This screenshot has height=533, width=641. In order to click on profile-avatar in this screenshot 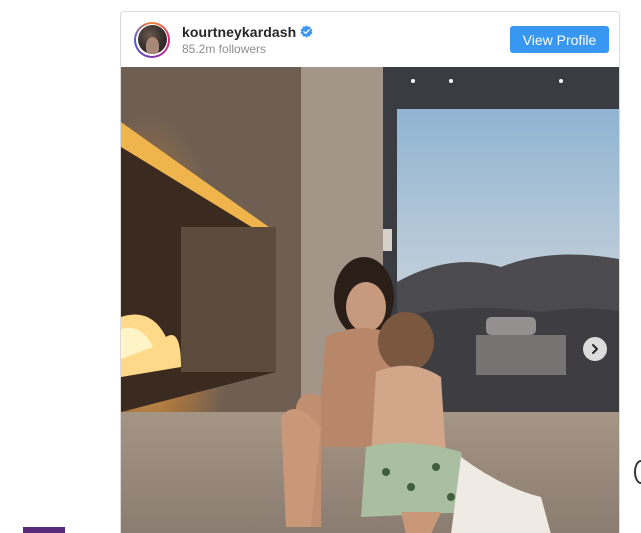, I will do `click(152, 39)`.